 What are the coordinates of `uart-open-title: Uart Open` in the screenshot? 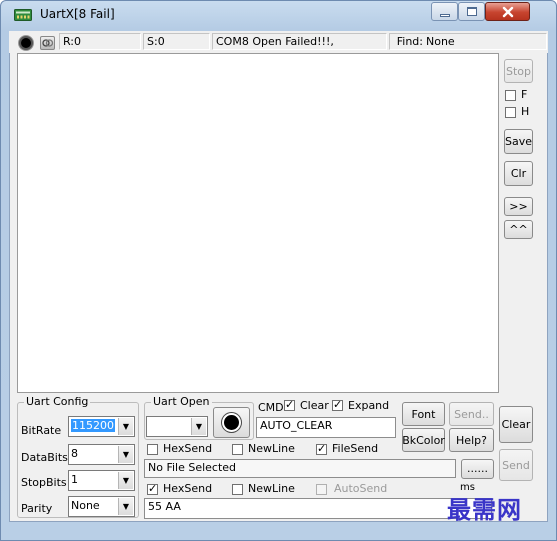 It's located at (181, 401).